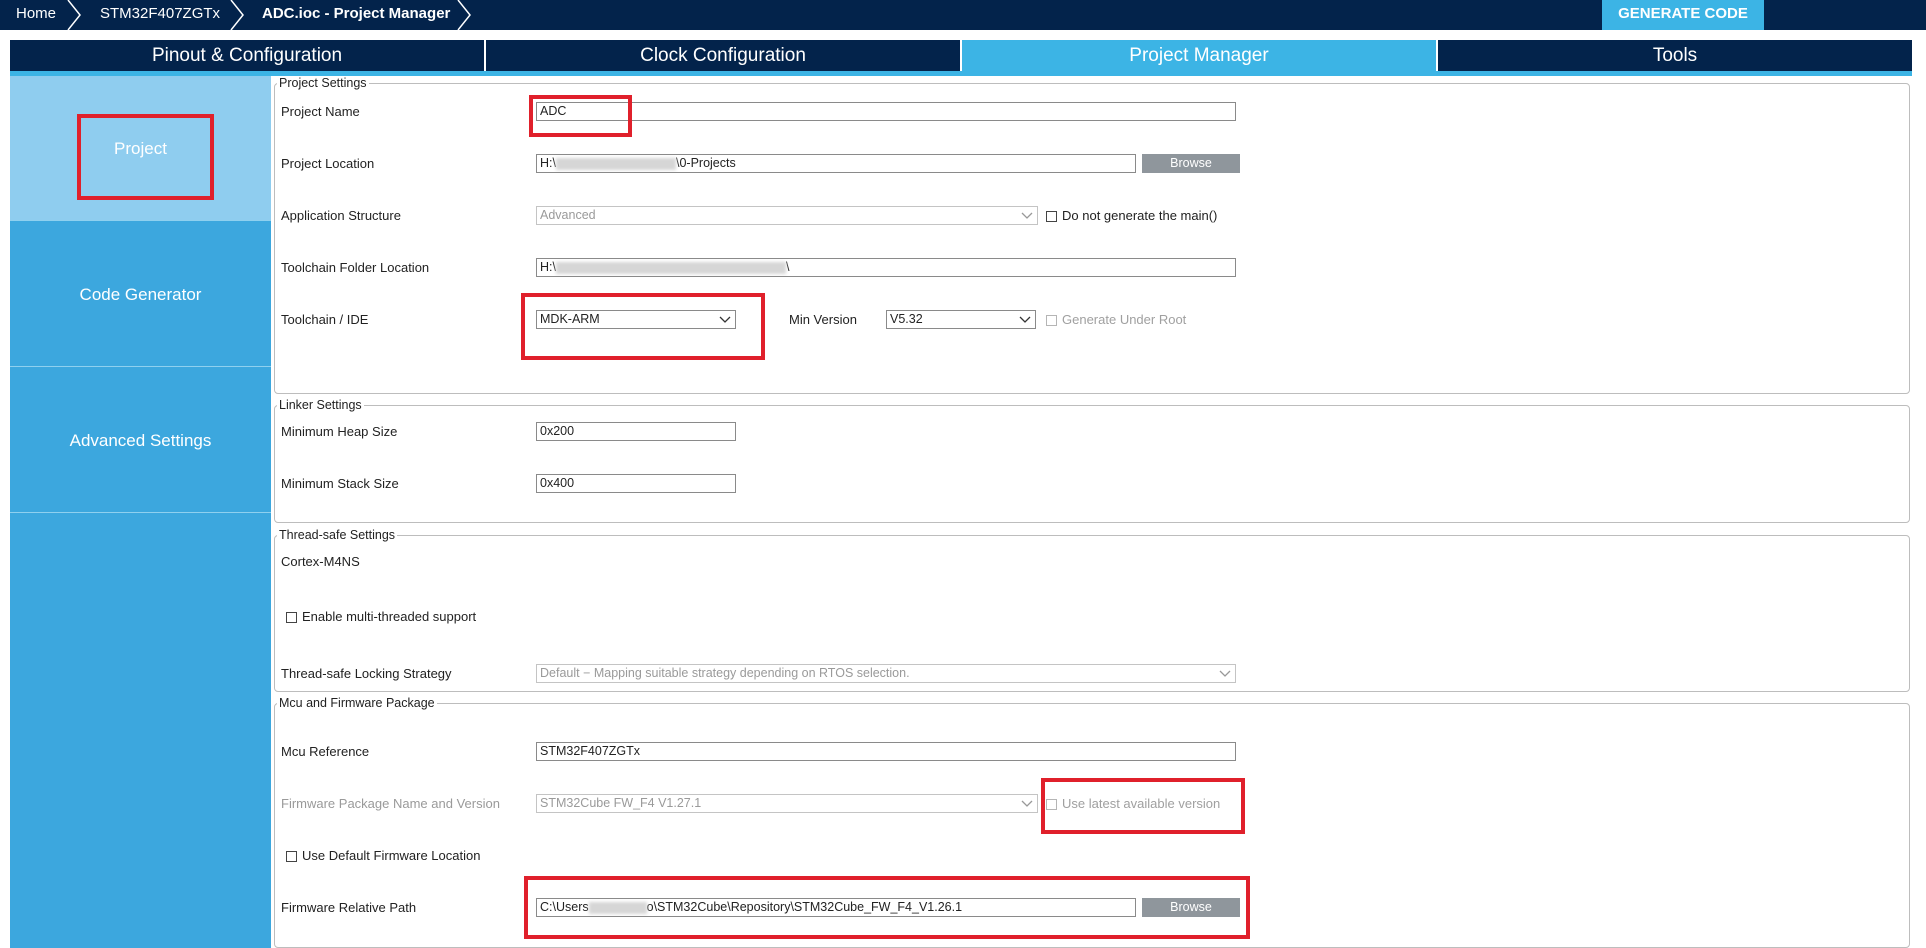 This screenshot has height=948, width=1926. What do you see at coordinates (366, 673) in the screenshot?
I see `locking-strategy-label: Thread-safe Locking Strategy` at bounding box center [366, 673].